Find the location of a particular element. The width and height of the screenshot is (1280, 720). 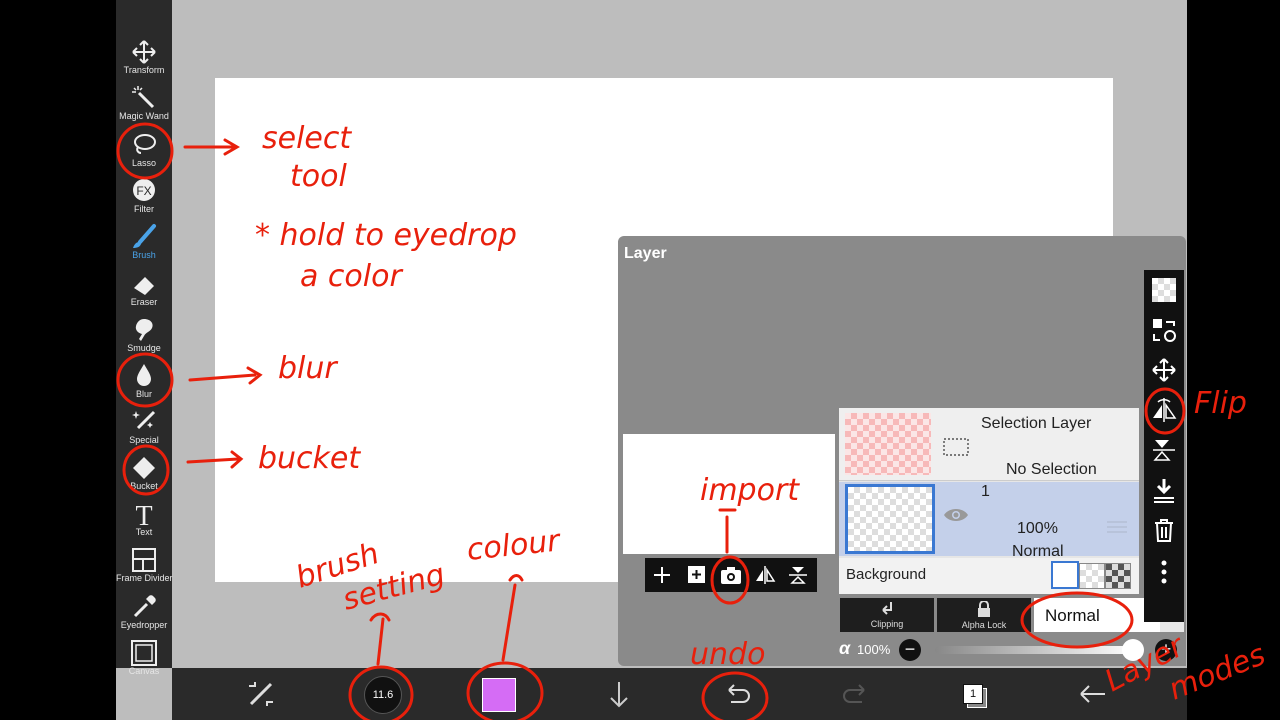

layer-preview-toolbar is located at coordinates (731, 575).